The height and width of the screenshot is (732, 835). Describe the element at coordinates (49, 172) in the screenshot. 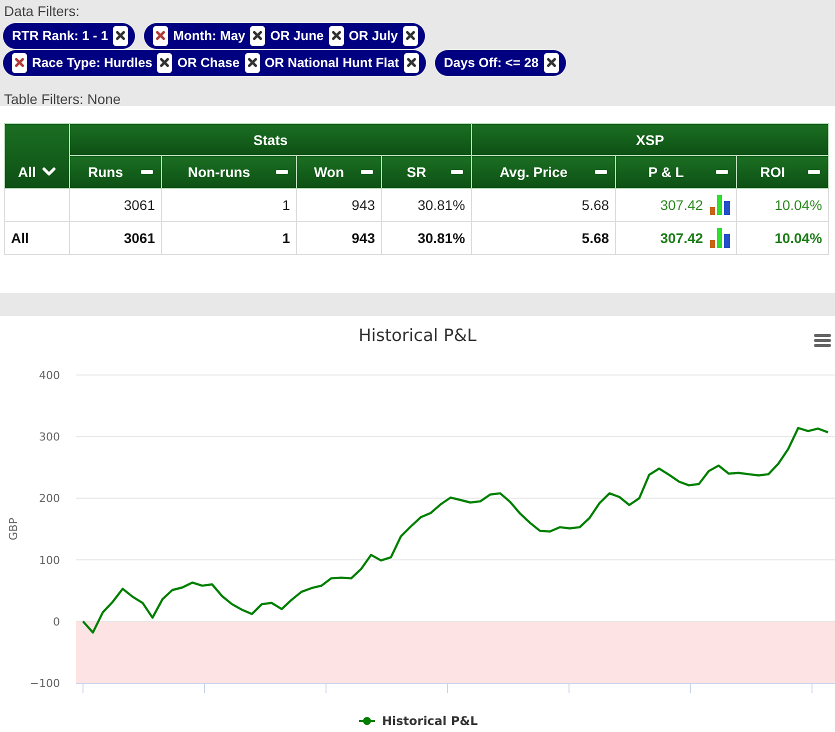

I see `chevron-down-icon` at that location.